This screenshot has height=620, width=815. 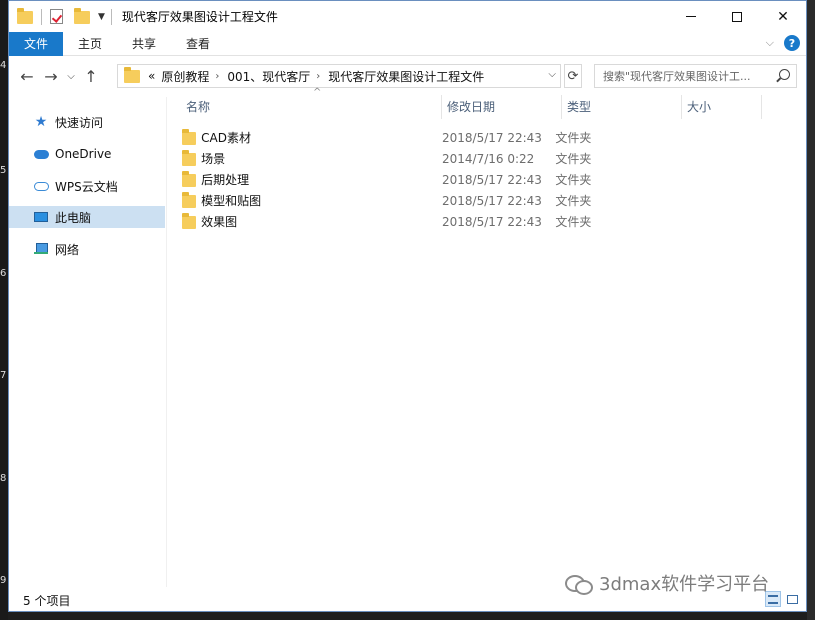 I want to click on breadcrumb-item: 001、现代客厅, so click(x=268, y=76).